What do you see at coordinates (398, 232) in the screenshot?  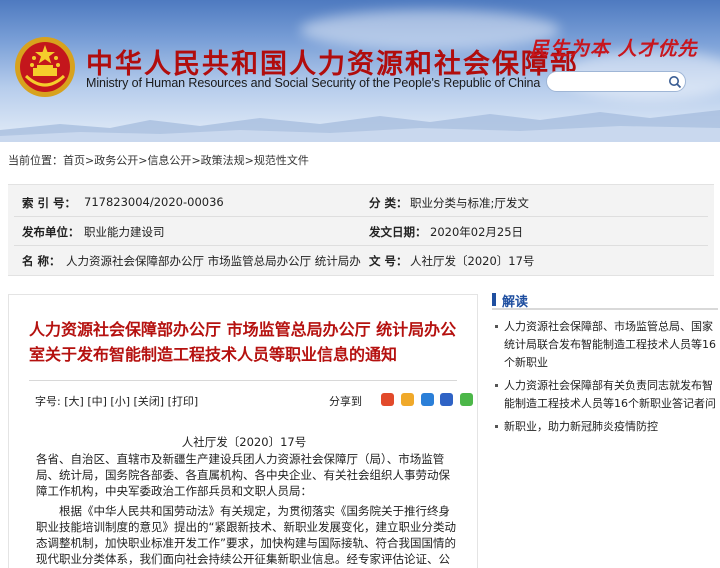 I see `date-label: 发文日期：` at bounding box center [398, 232].